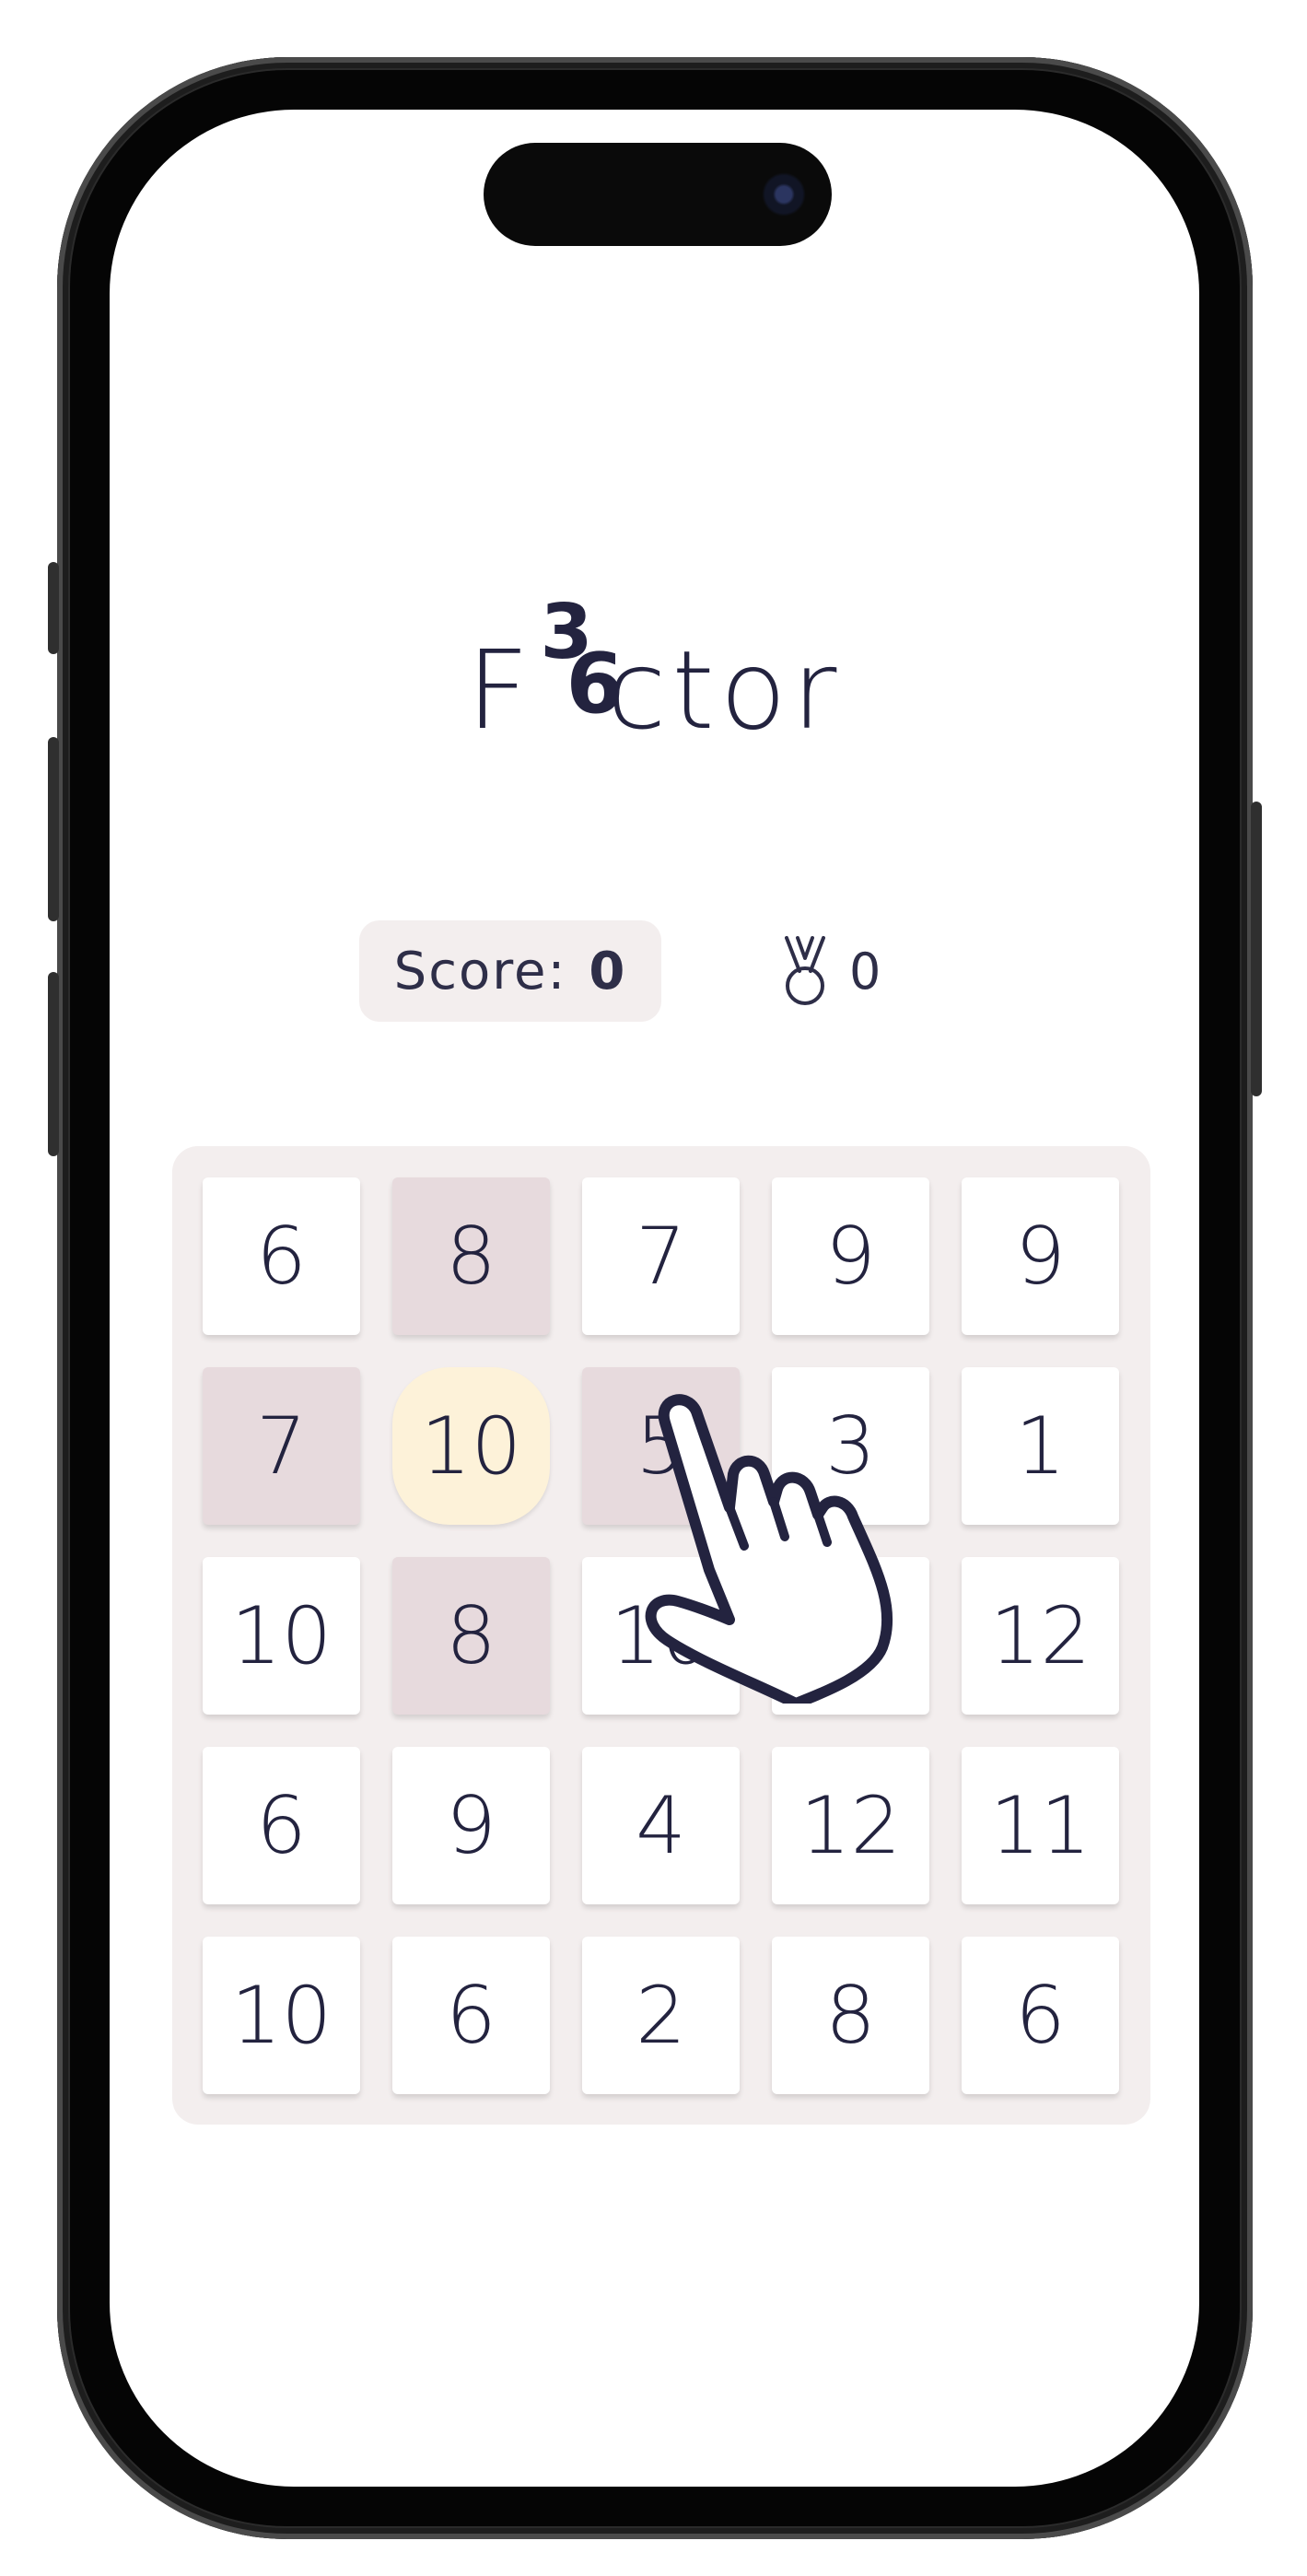 Image resolution: width=1307 pixels, height=2576 pixels. Describe the element at coordinates (608, 971) in the screenshot. I see `score-value: 0` at that location.